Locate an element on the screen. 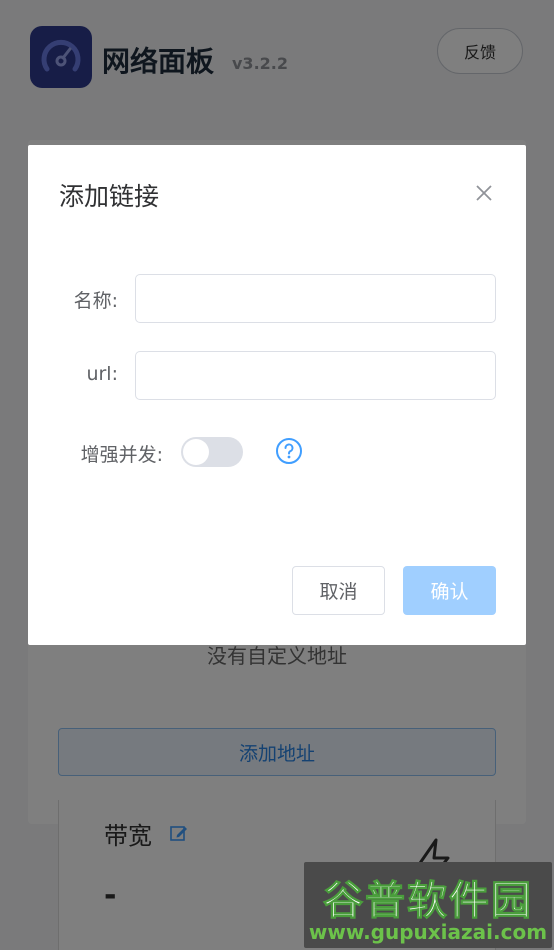 The image size is (554, 950). name-input is located at coordinates (315, 298).